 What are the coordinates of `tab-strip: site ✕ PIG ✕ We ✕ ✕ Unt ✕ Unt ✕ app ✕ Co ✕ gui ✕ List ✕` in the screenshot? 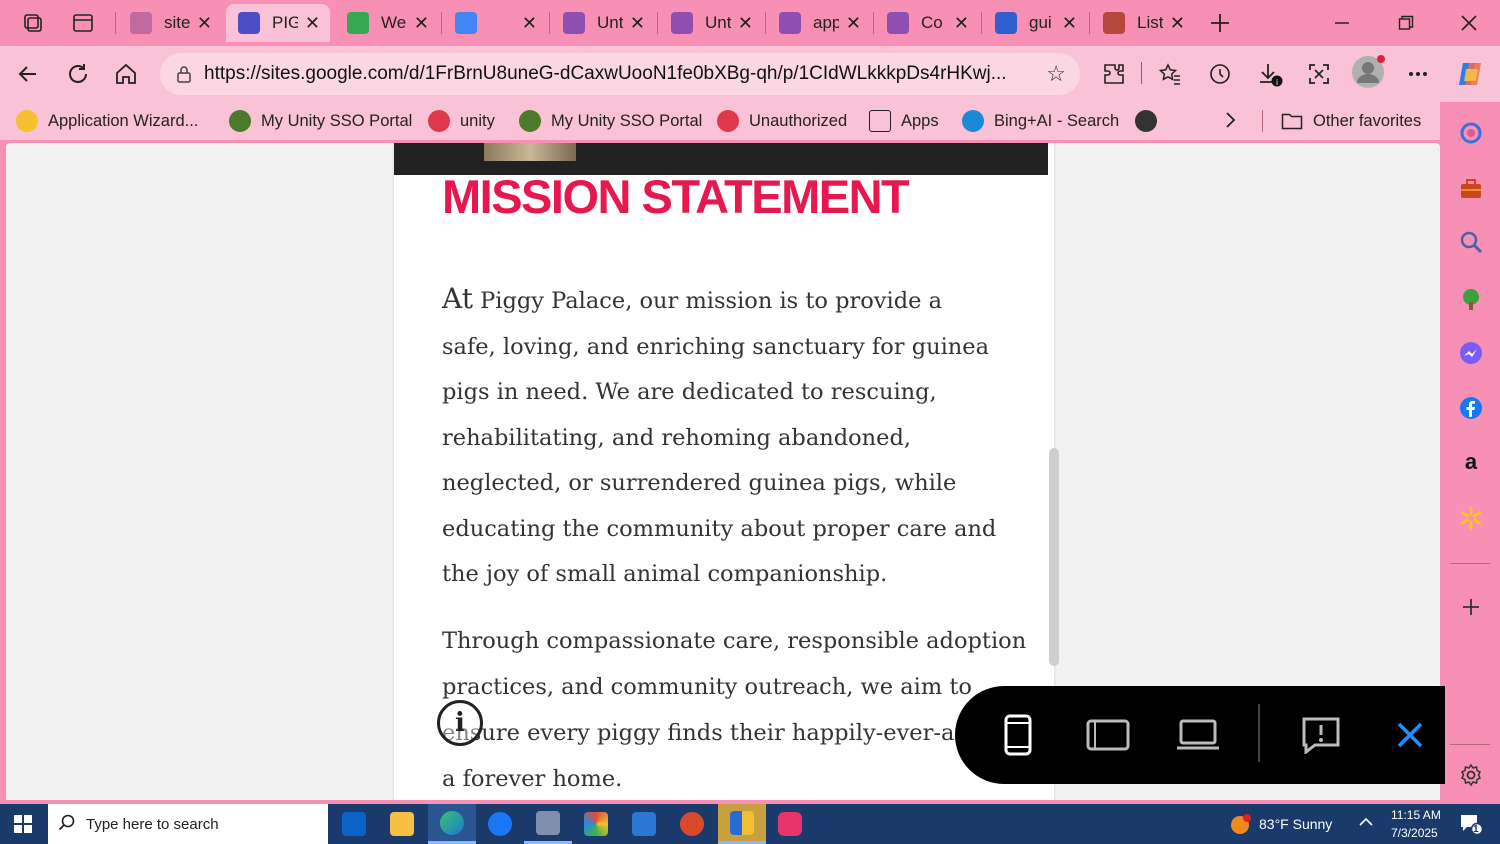 It's located at (750, 23).